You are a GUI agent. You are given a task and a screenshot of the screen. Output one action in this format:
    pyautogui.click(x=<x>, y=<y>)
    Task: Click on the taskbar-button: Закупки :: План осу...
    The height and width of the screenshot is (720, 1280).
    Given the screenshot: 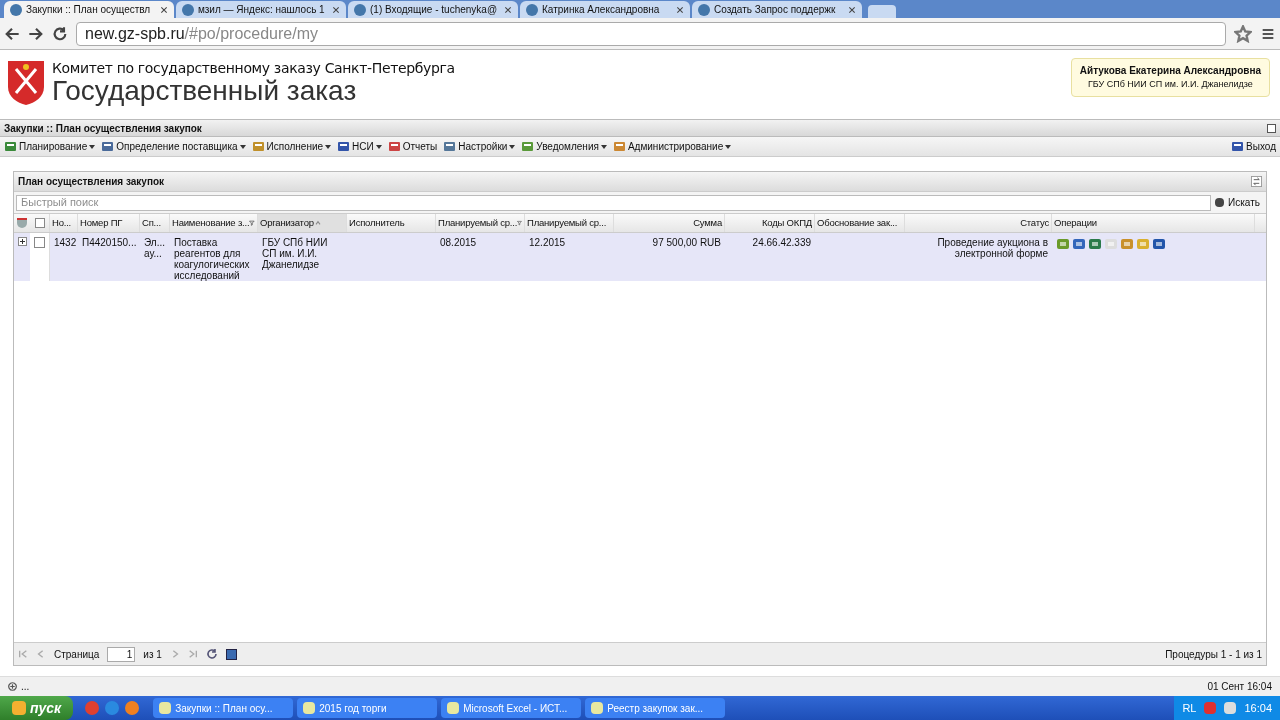 What is the action you would take?
    pyautogui.click(x=223, y=708)
    